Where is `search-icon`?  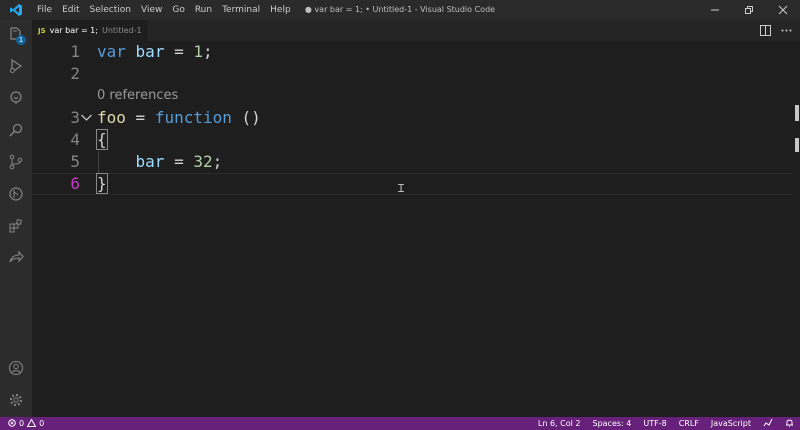
search-icon is located at coordinates (16, 130).